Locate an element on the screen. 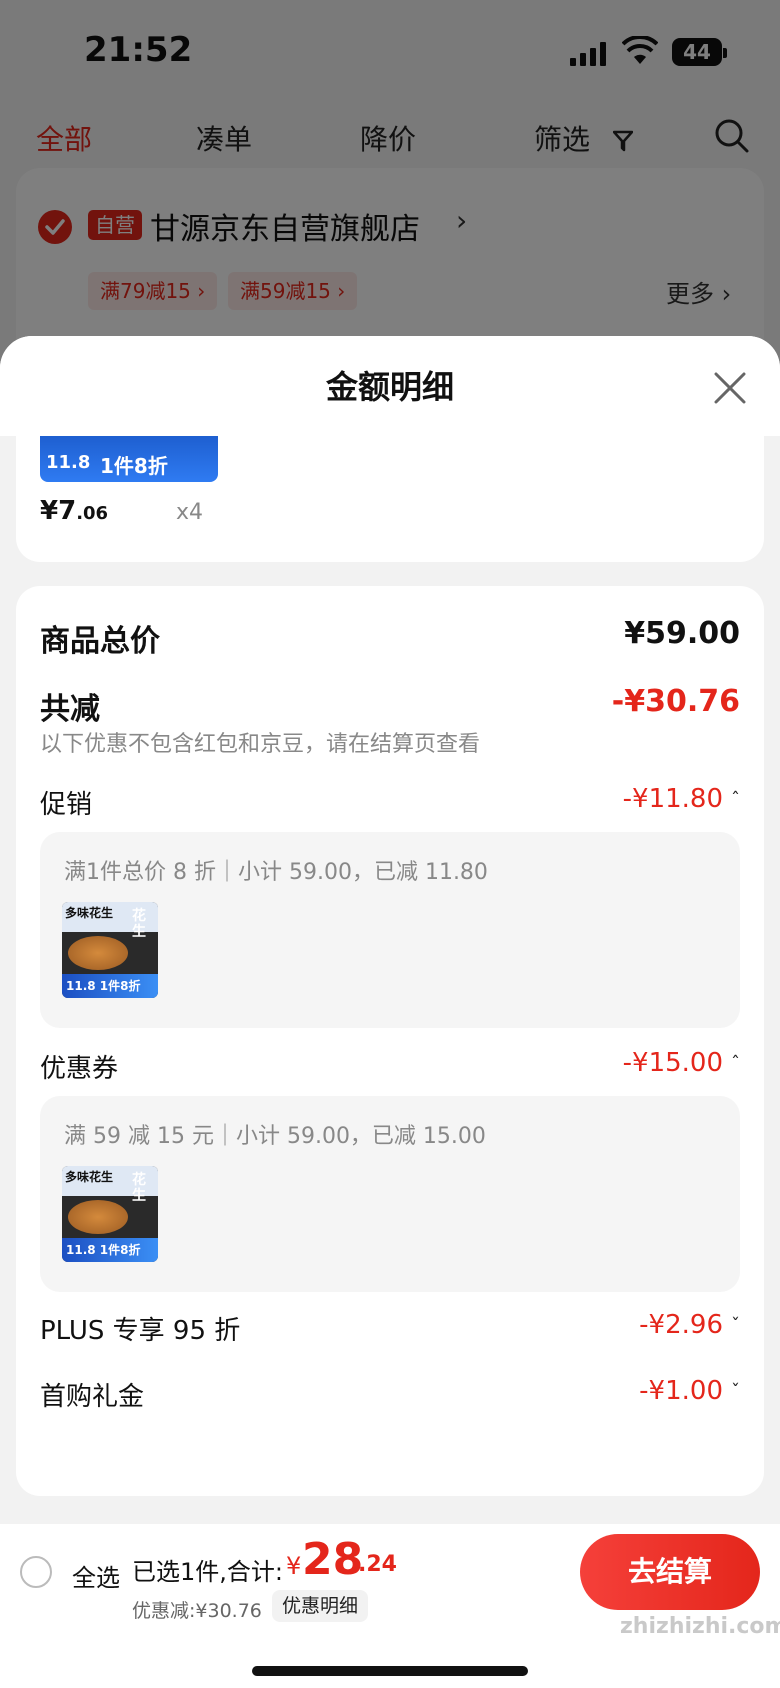 Image resolution: width=780 pixels, height=1688 pixels. thumb-tag: 1件8折 is located at coordinates (134, 466).